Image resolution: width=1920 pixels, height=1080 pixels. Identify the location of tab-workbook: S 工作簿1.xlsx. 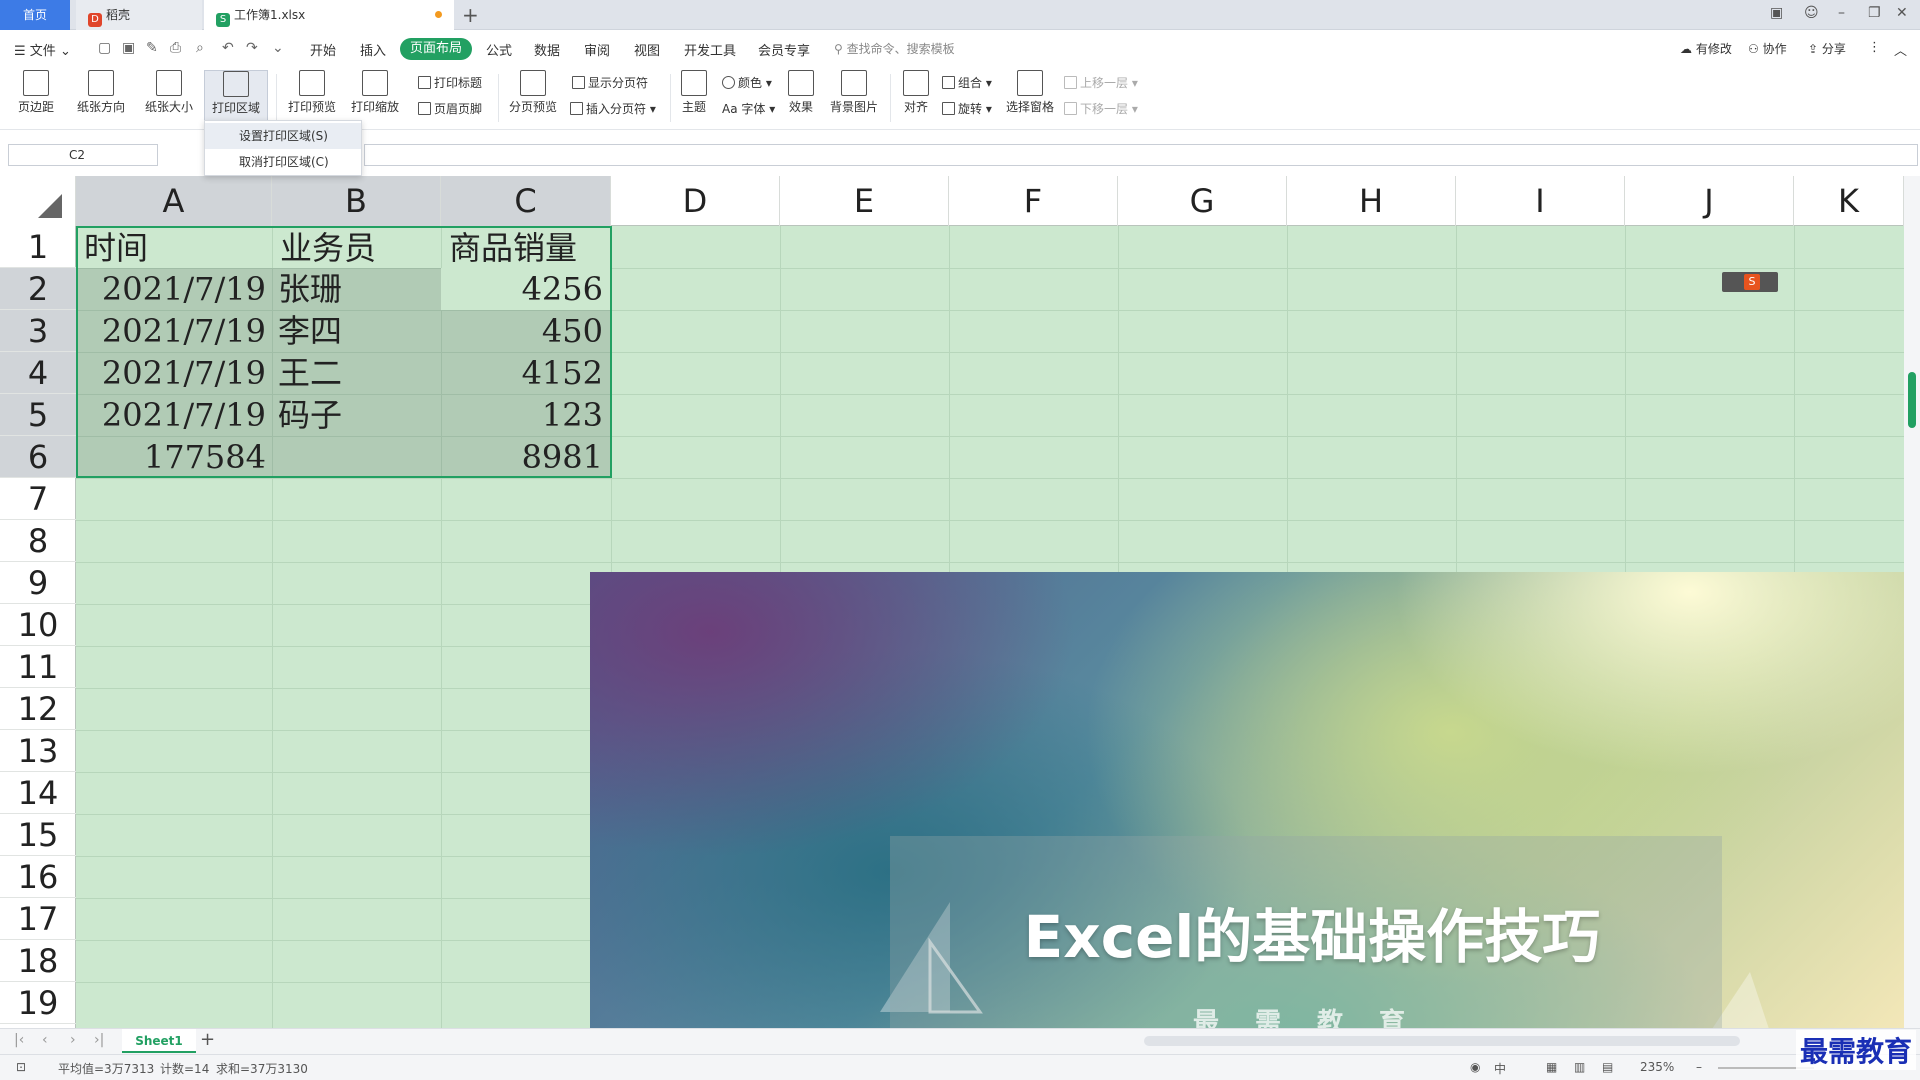
(329, 15).